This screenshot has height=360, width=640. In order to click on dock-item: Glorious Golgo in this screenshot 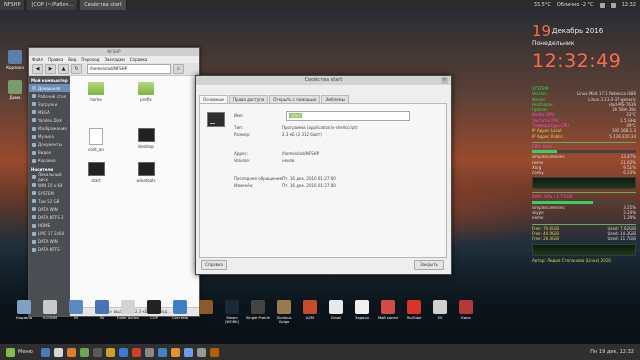, I will do `click(284, 312)`.